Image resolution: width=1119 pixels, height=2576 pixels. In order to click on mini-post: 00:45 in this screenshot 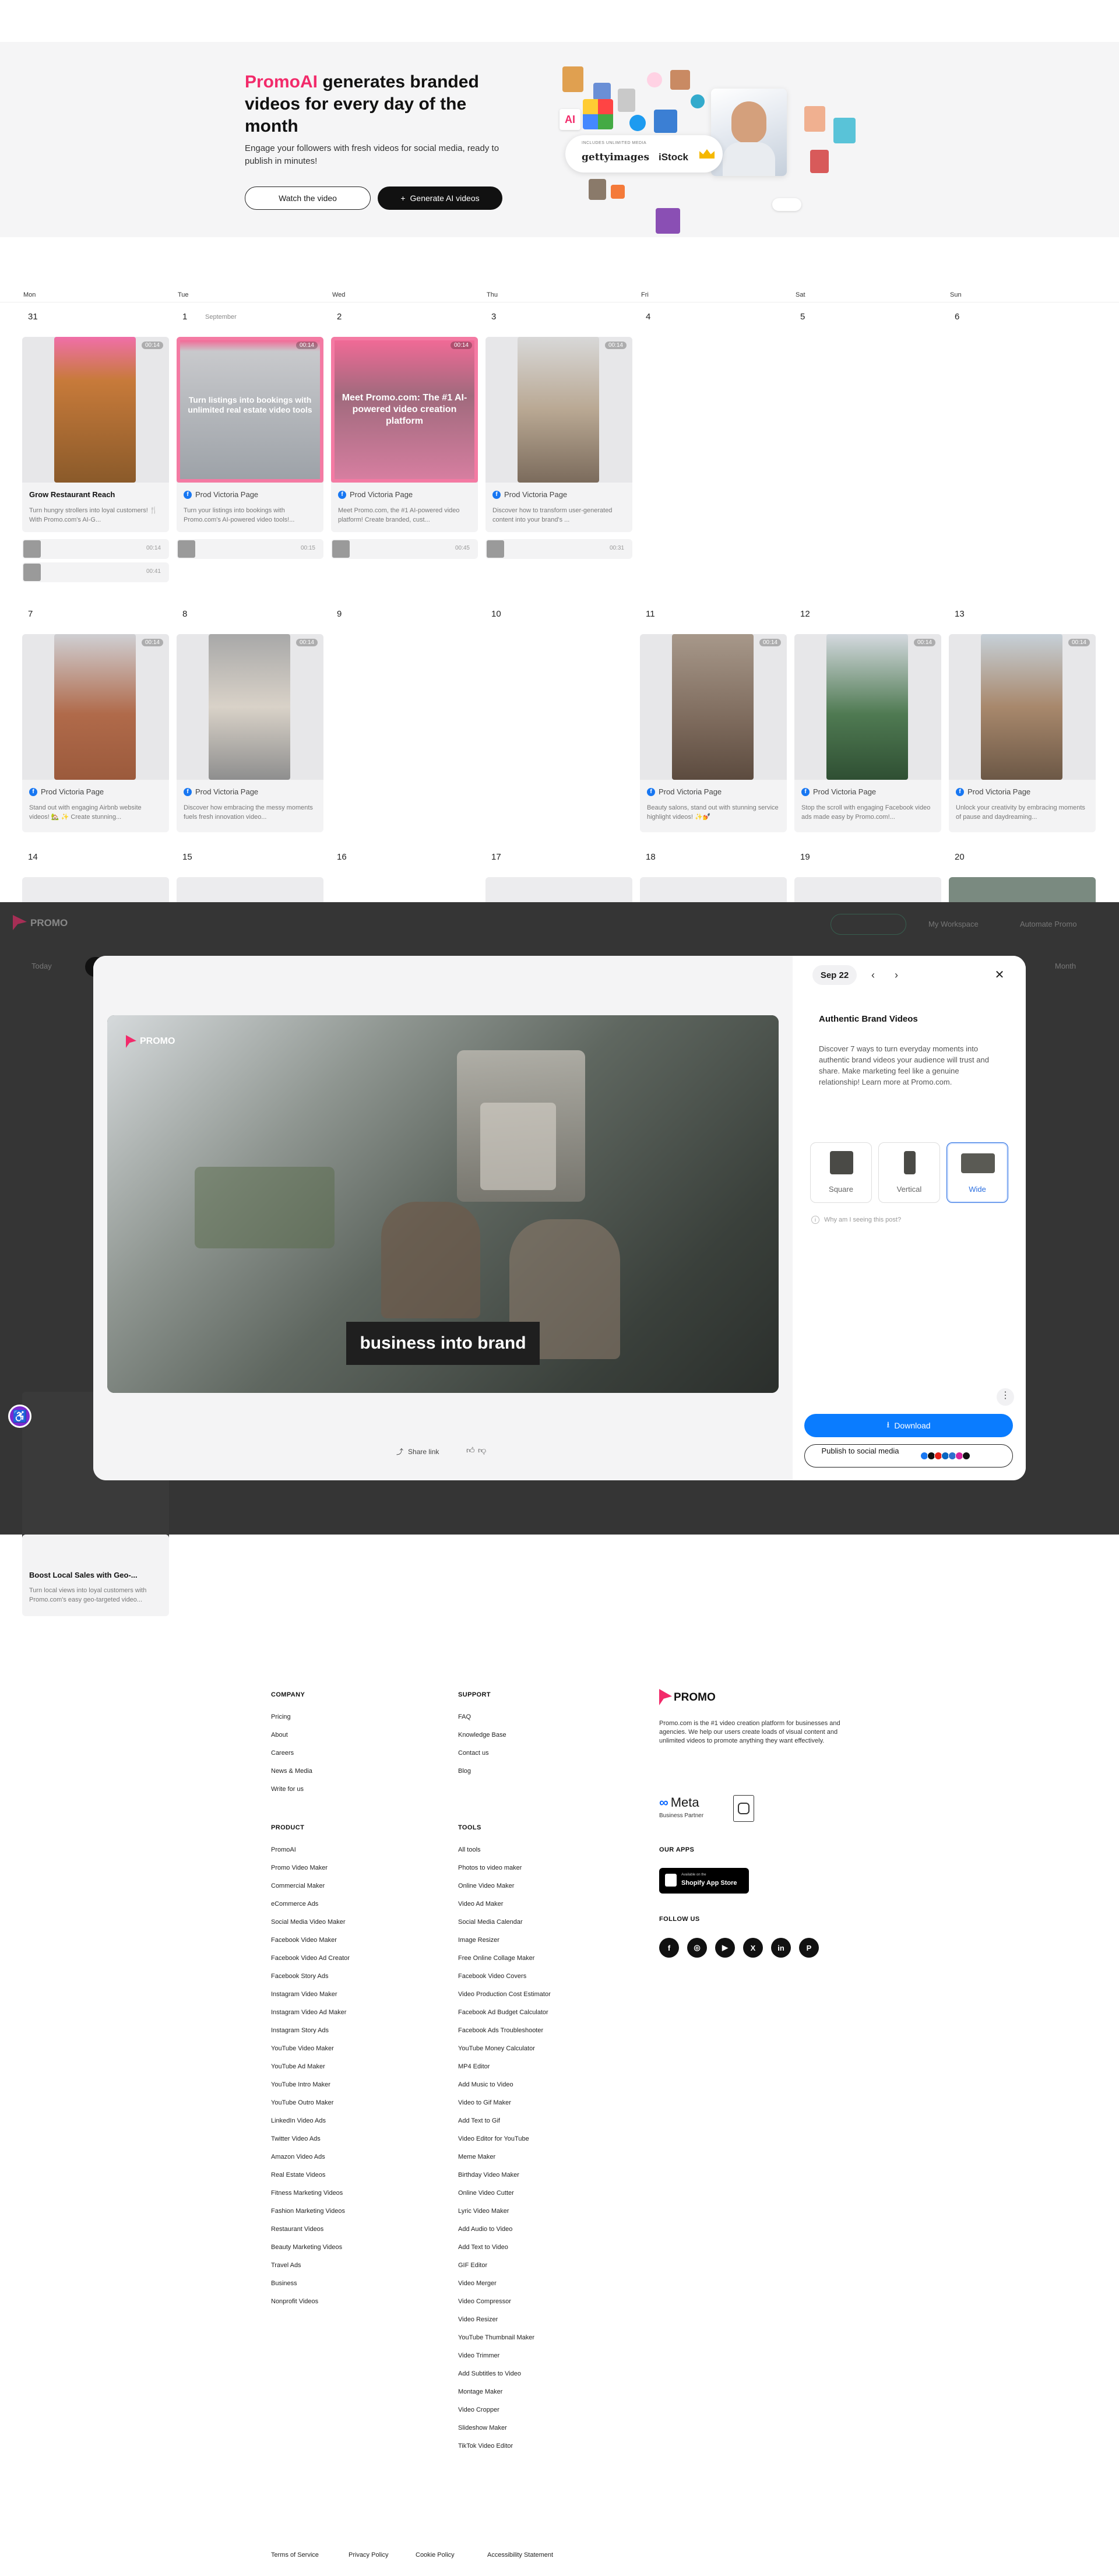, I will do `click(404, 549)`.